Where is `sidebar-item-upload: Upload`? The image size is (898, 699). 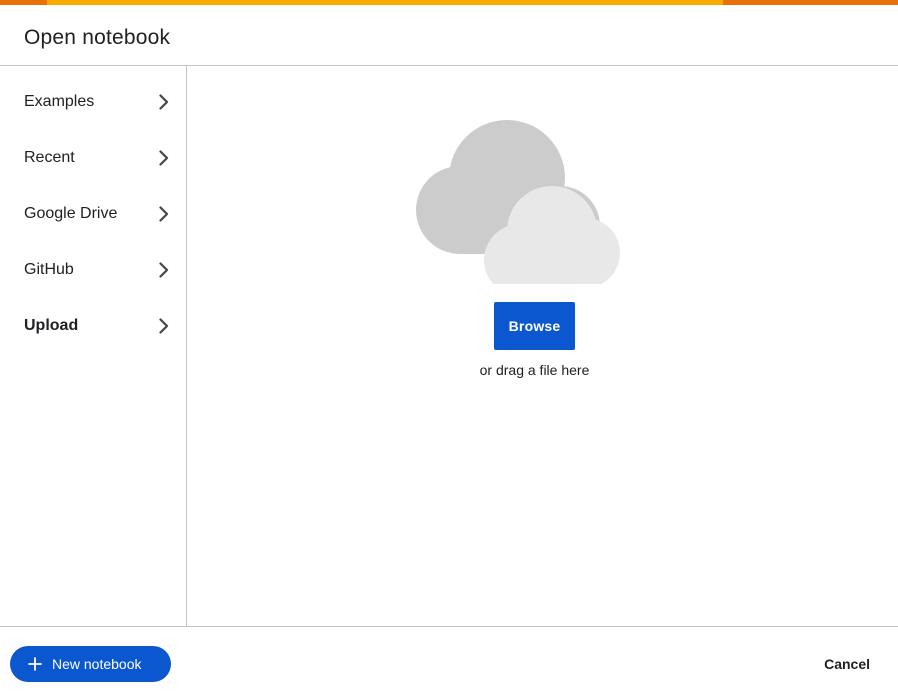 sidebar-item-upload: Upload is located at coordinates (93, 326).